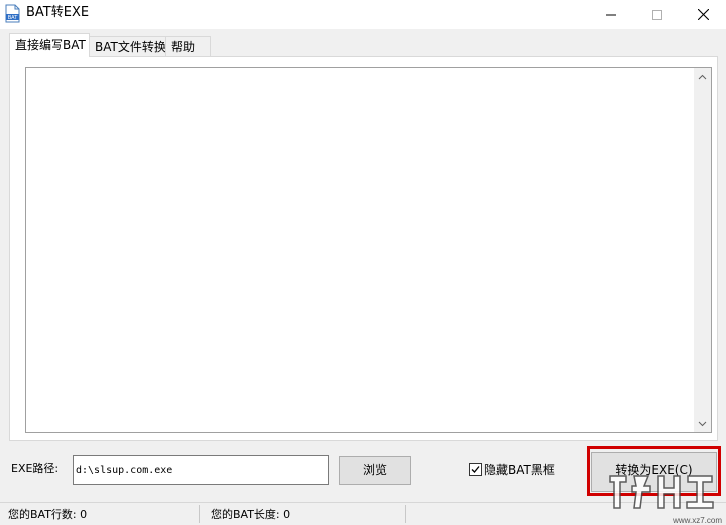  What do you see at coordinates (58, 12) in the screenshot?
I see `window-title: BAT转EXE` at bounding box center [58, 12].